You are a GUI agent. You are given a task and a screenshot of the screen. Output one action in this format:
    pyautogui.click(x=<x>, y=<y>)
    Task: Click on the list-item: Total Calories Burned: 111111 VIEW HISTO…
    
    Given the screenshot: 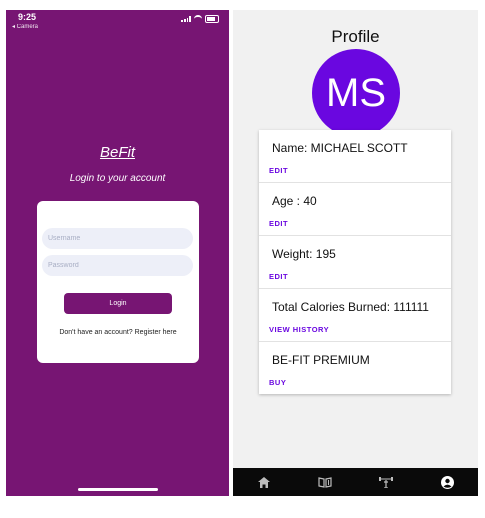 What is the action you would take?
    pyautogui.click(x=355, y=315)
    